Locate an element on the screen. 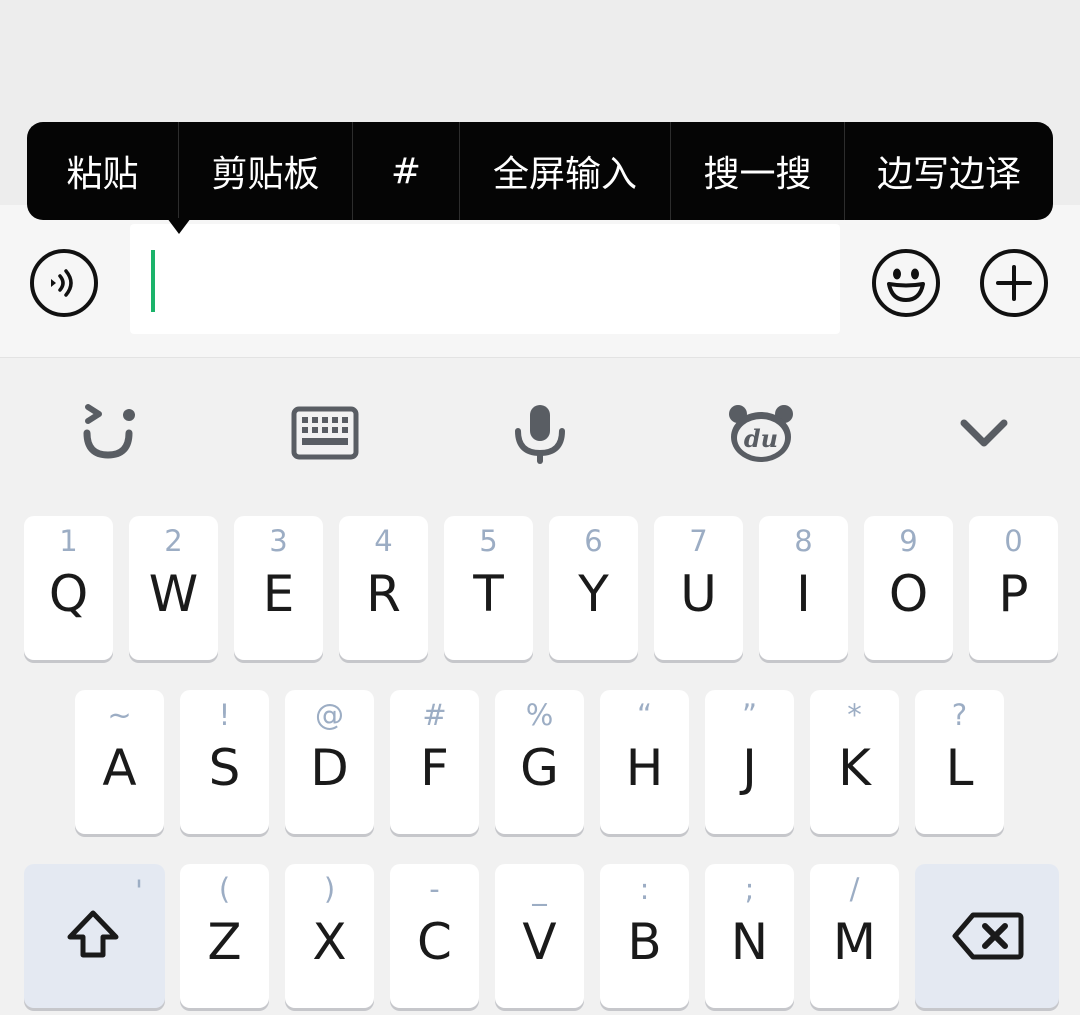 This screenshot has width=1080, height=1015. key-x: ) X is located at coordinates (329, 936).